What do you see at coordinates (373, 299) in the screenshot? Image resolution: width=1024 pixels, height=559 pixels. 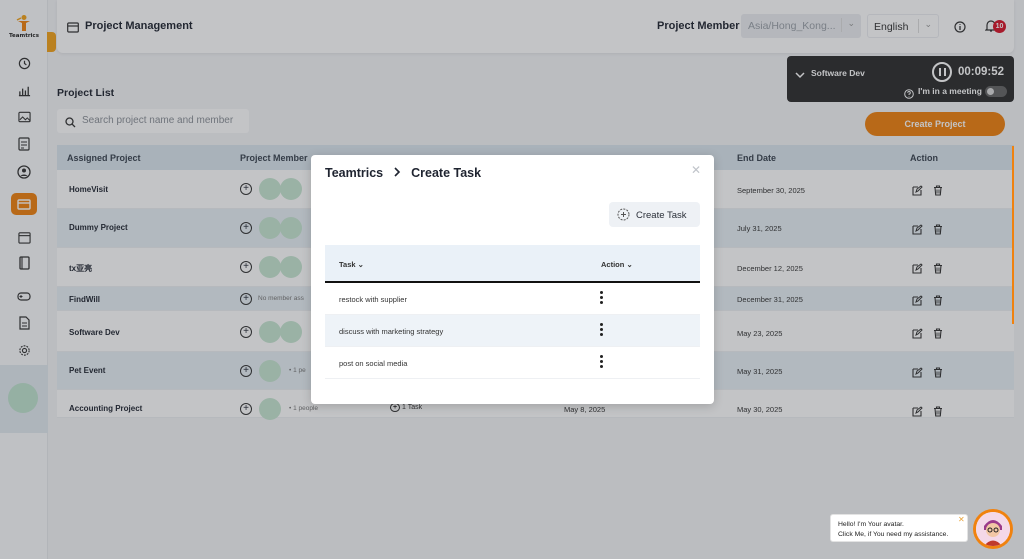 I see `task-name: restock with supplier` at bounding box center [373, 299].